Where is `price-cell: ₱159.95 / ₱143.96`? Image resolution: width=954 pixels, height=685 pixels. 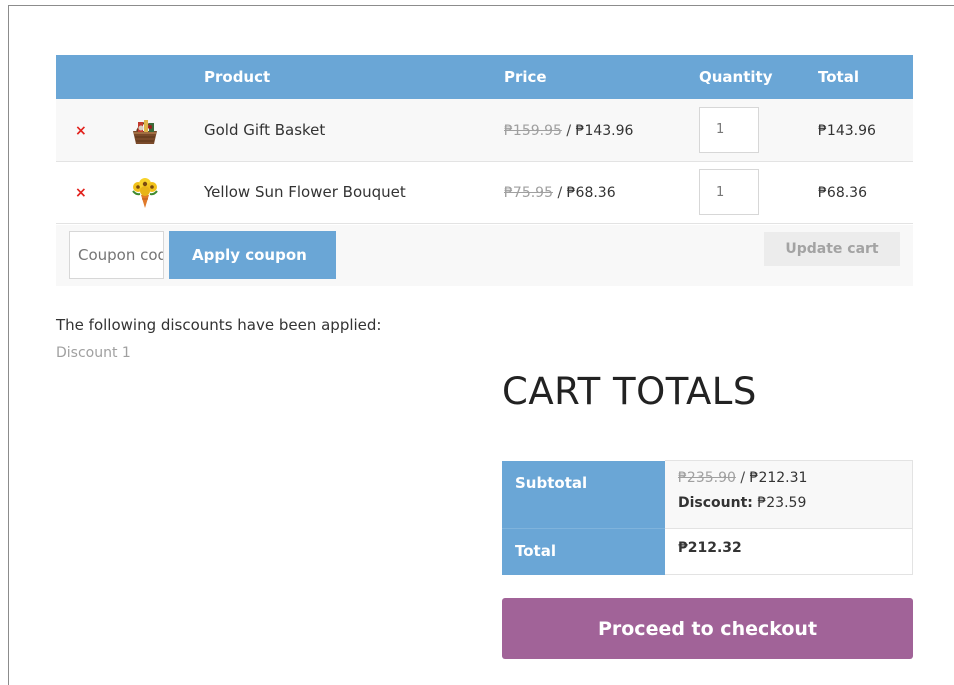
price-cell: ₱159.95 / ₱143.96 is located at coordinates (601, 130).